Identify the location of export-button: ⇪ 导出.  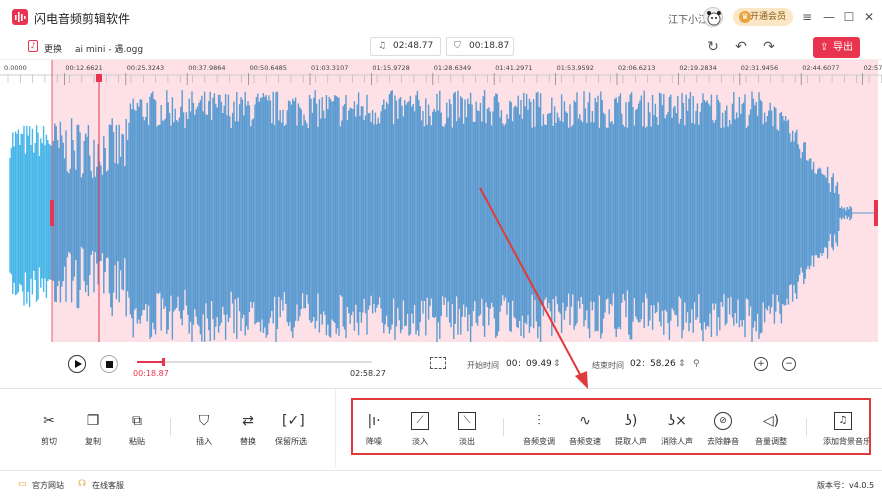
(836, 47).